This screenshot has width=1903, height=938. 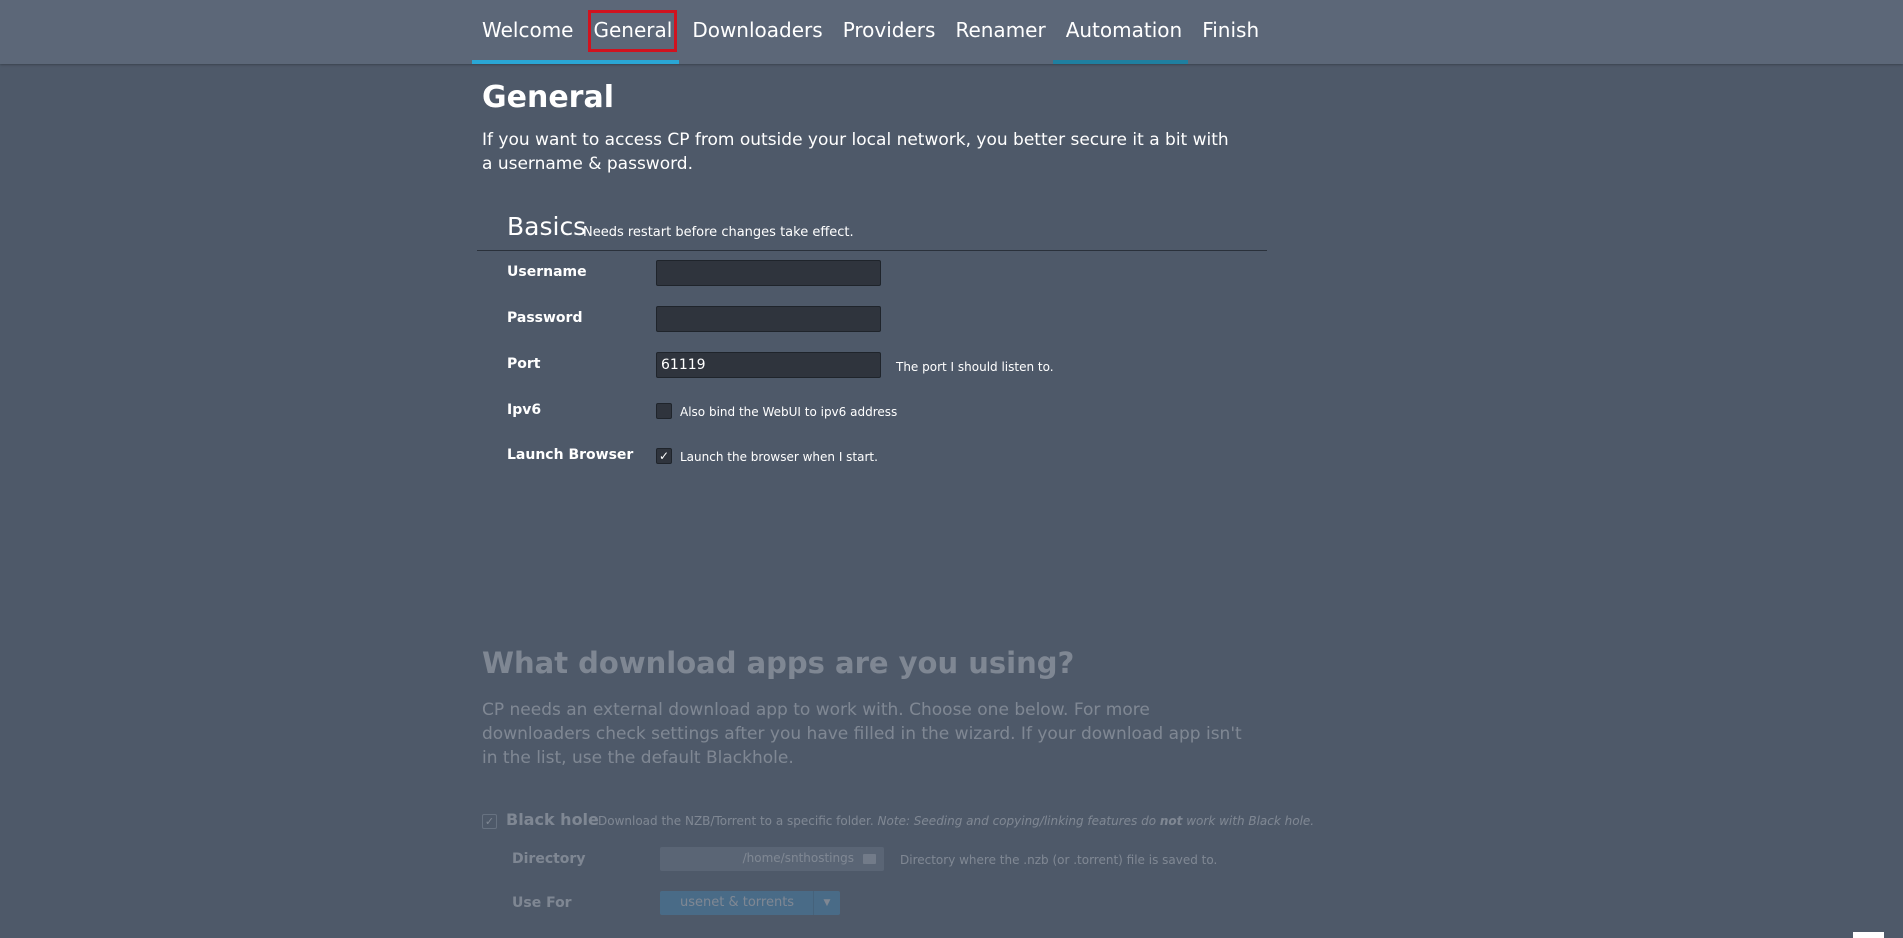 What do you see at coordinates (798, 858) in the screenshot?
I see `directory-value: /home/snthostings` at bounding box center [798, 858].